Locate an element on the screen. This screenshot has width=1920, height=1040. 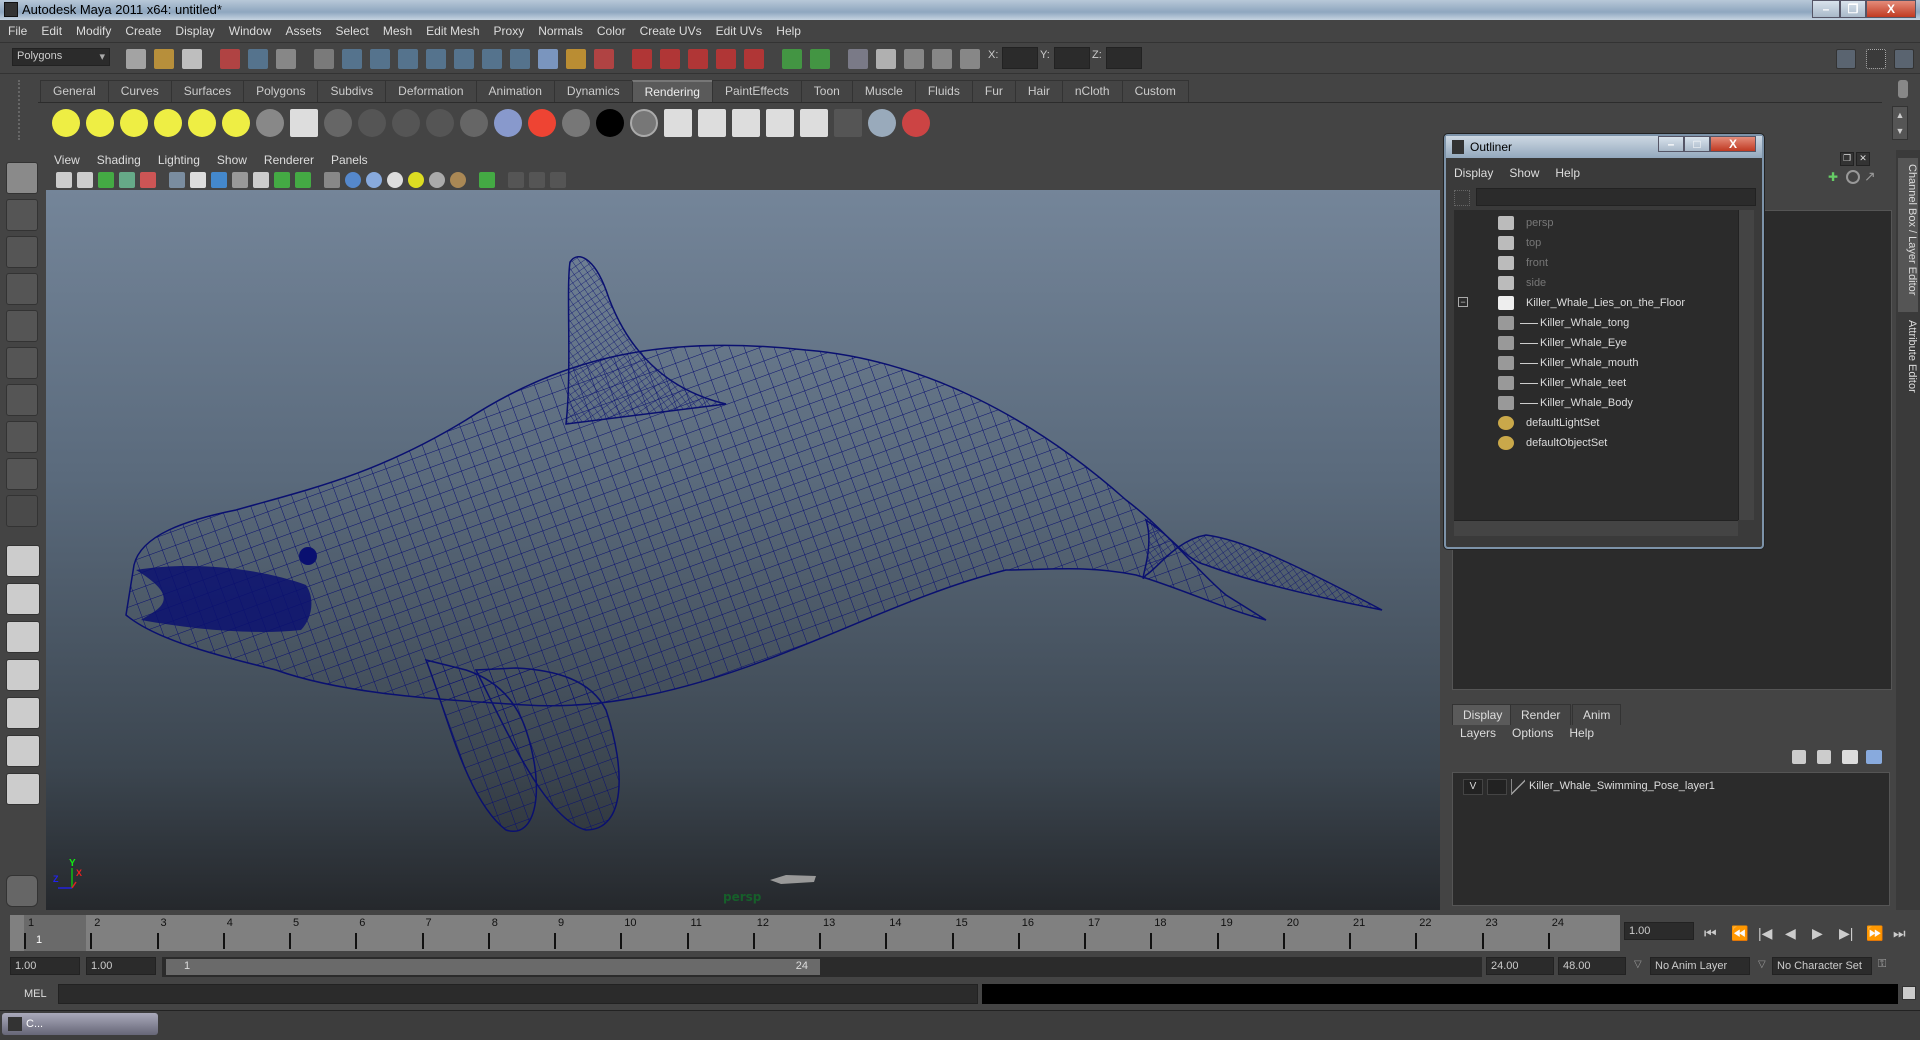
playback-end-field: 24.00 is located at coordinates (1520, 966).